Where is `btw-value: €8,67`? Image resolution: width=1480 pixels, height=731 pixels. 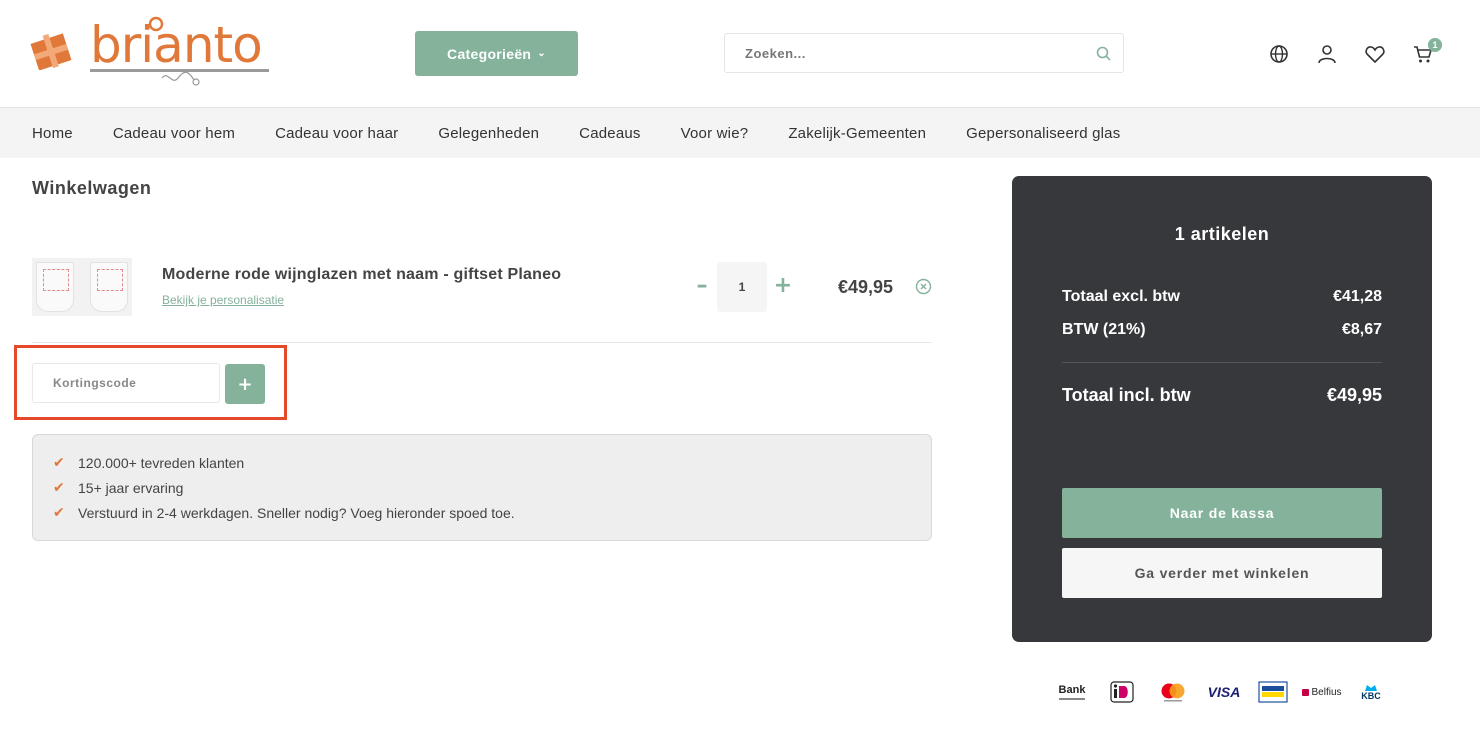
btw-value: €8,67 is located at coordinates (1361, 329).